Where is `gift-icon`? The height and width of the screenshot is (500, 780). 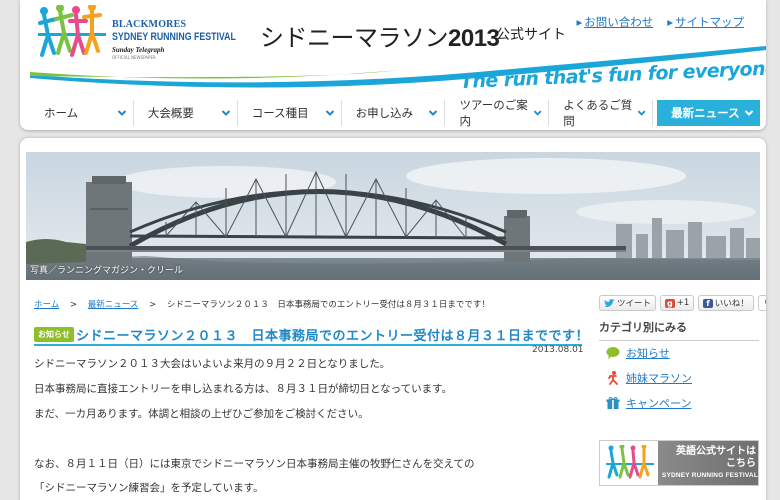 gift-icon is located at coordinates (613, 402).